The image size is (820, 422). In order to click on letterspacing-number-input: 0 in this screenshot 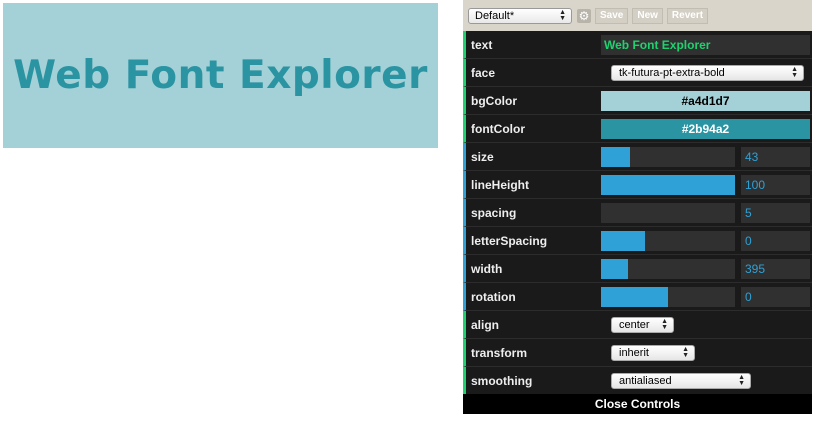, I will do `click(775, 241)`.